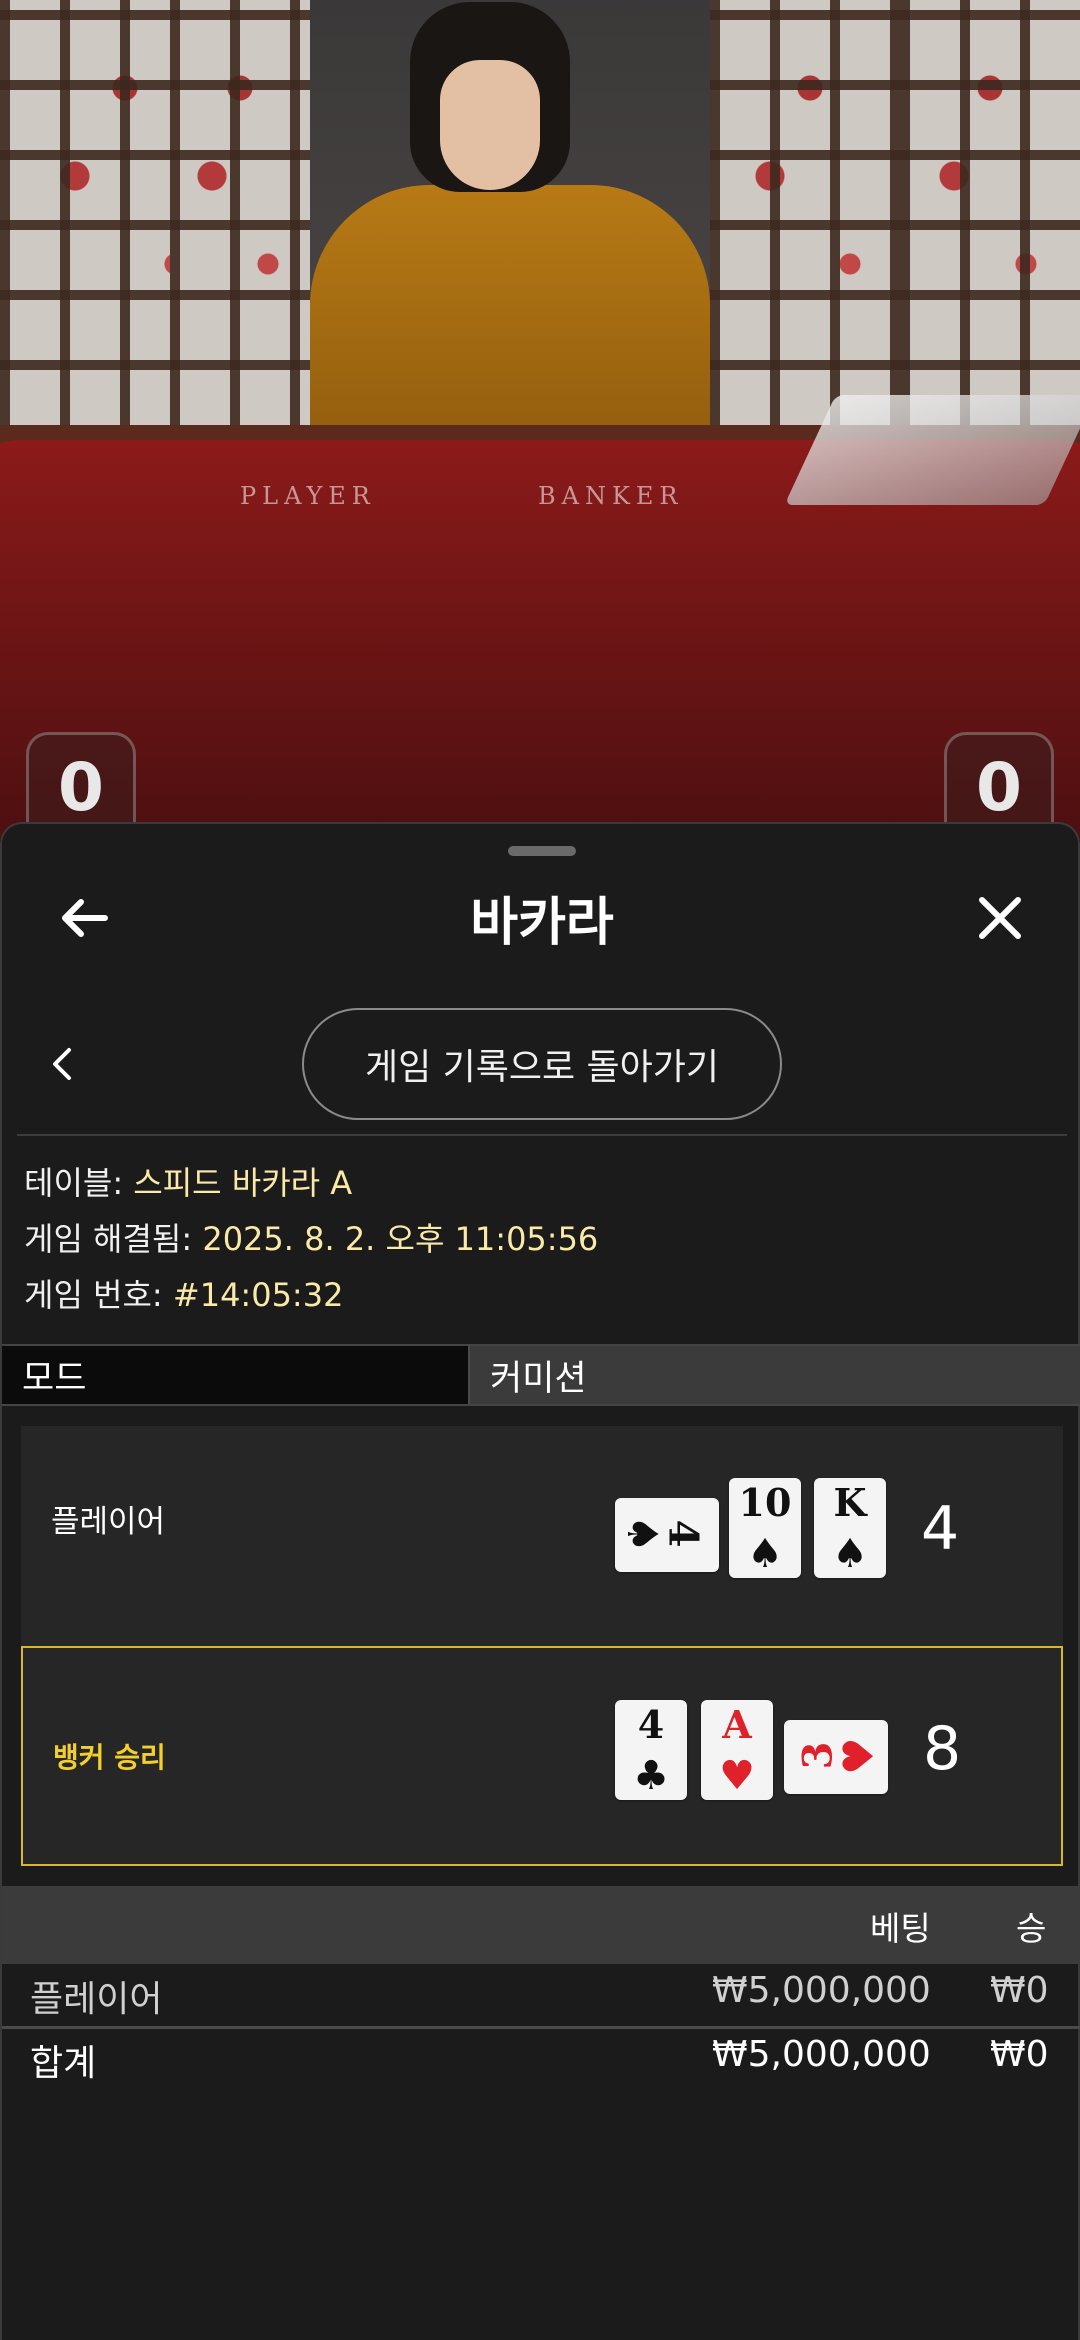 This screenshot has height=2340, width=1080. I want to click on tab-mode: 모드, so click(236, 1375).